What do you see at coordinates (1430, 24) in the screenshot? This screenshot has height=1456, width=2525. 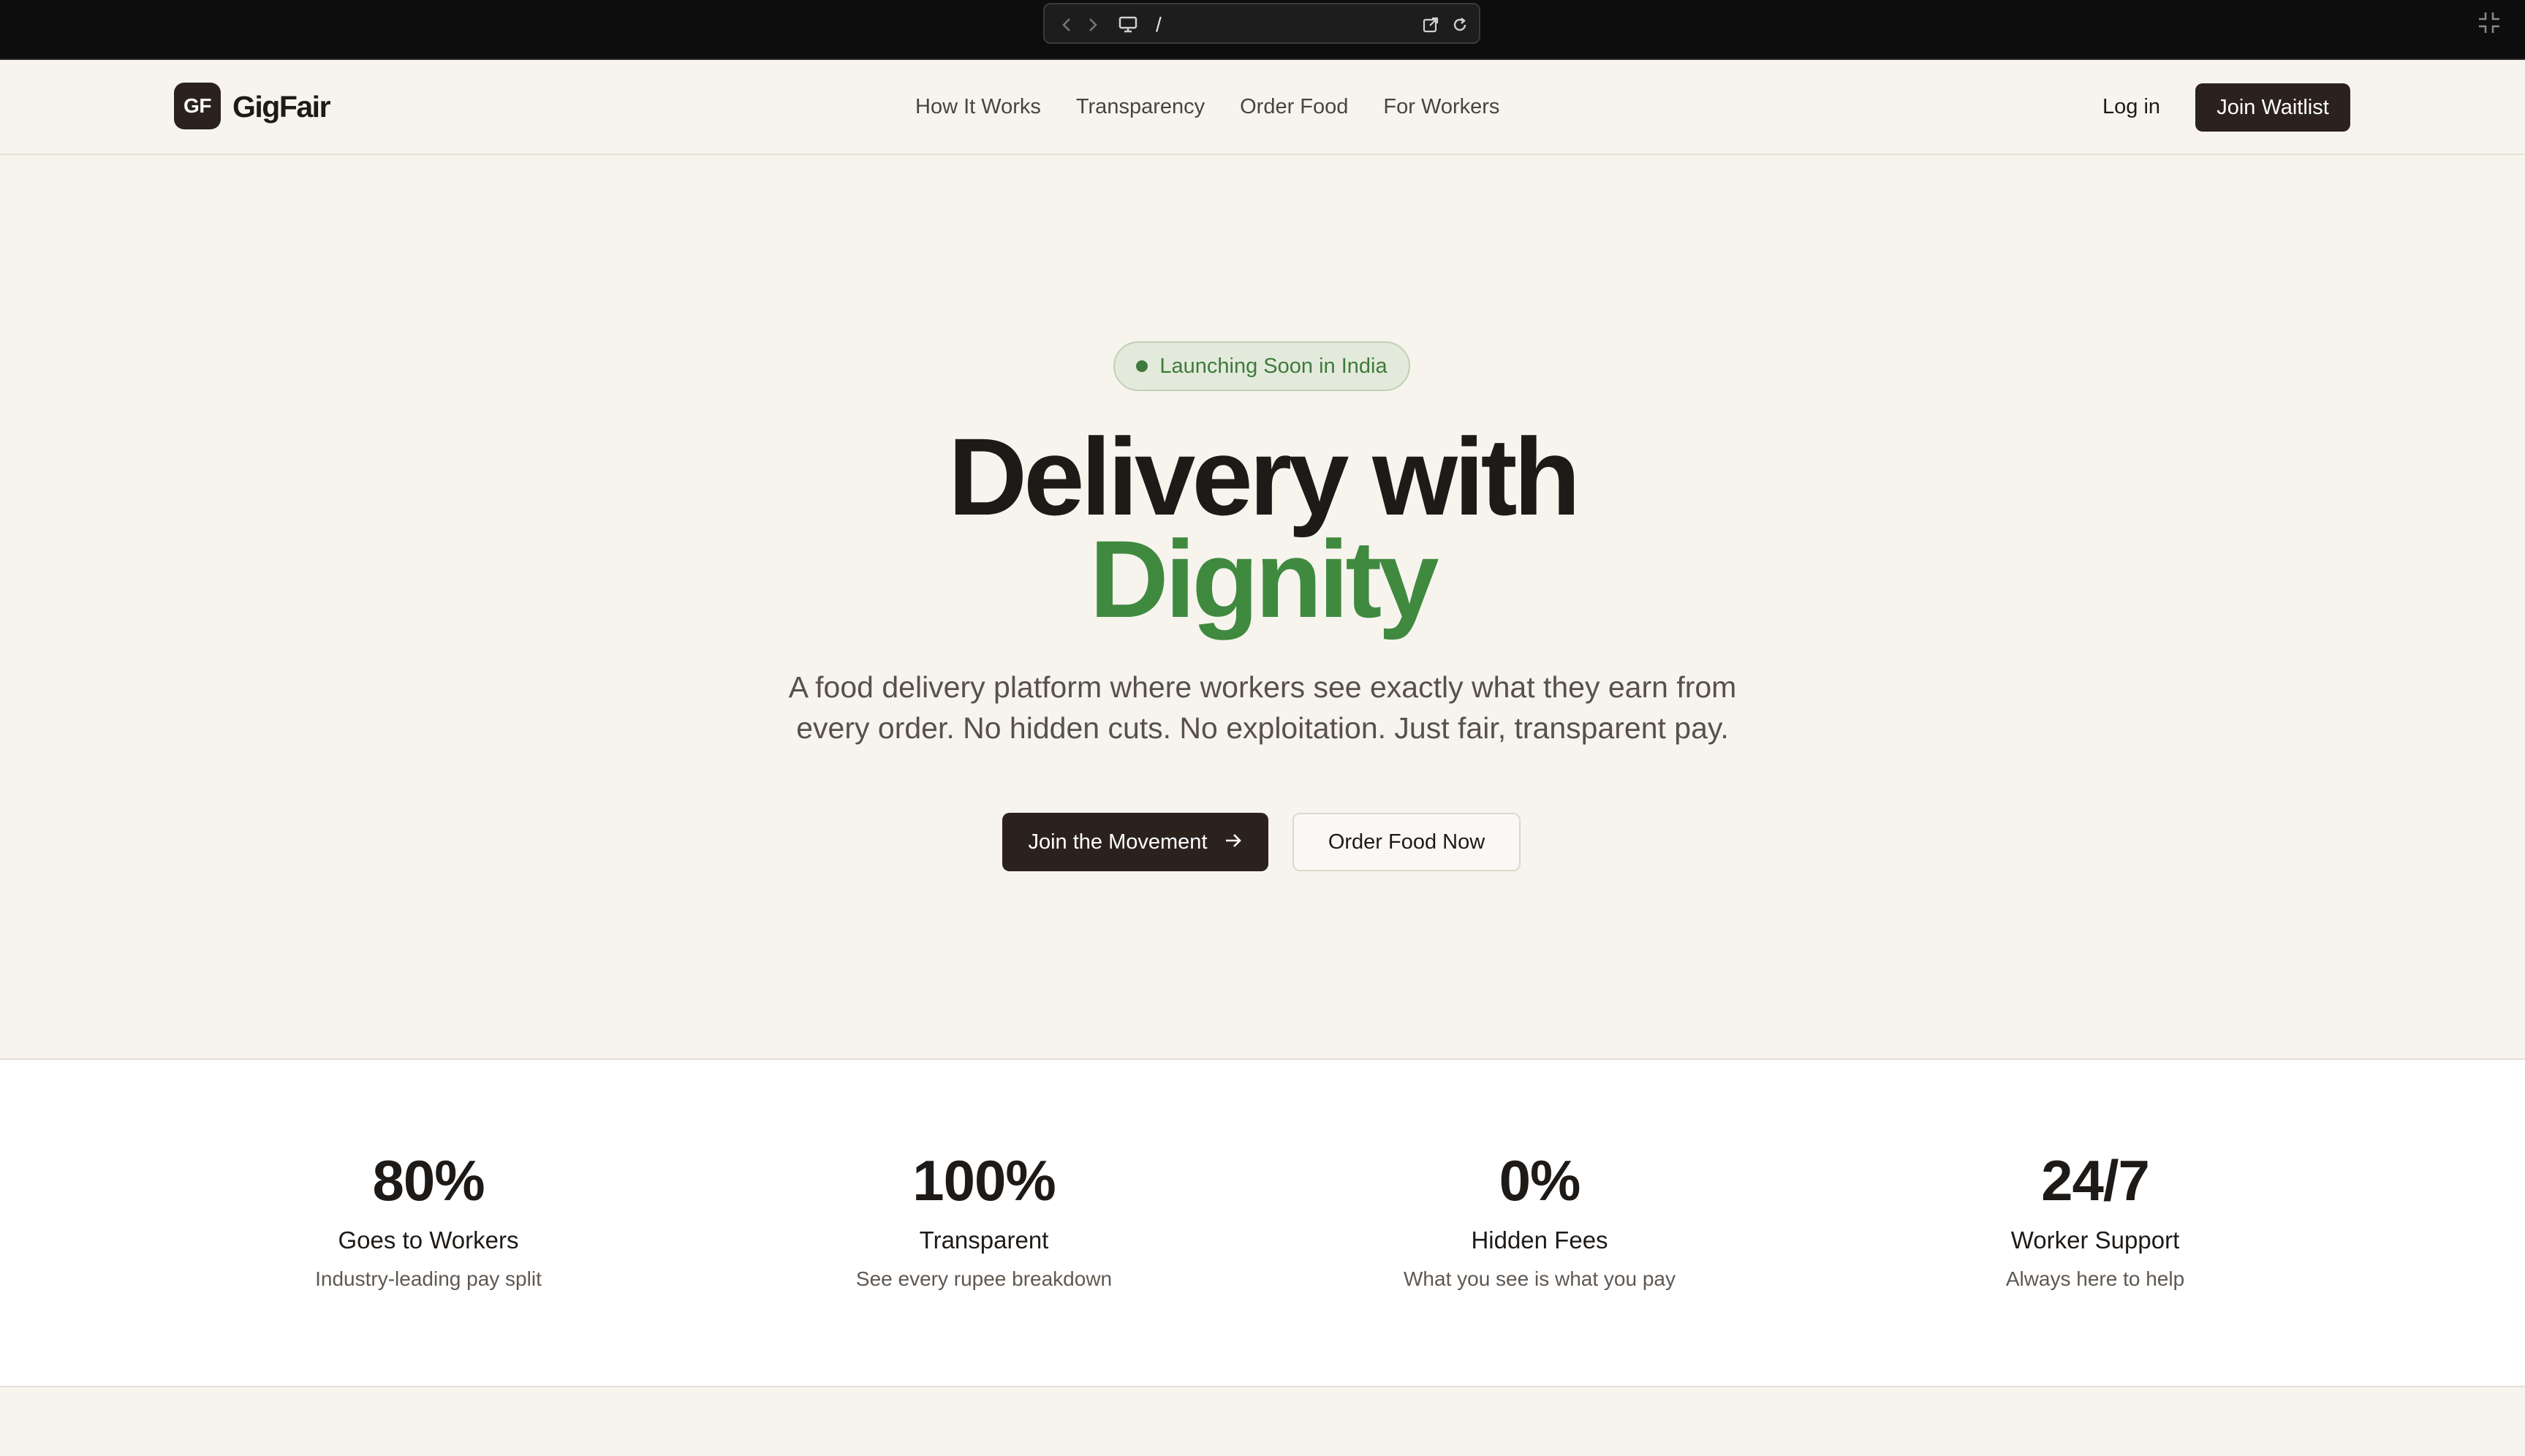 I see `open-external-icon` at bounding box center [1430, 24].